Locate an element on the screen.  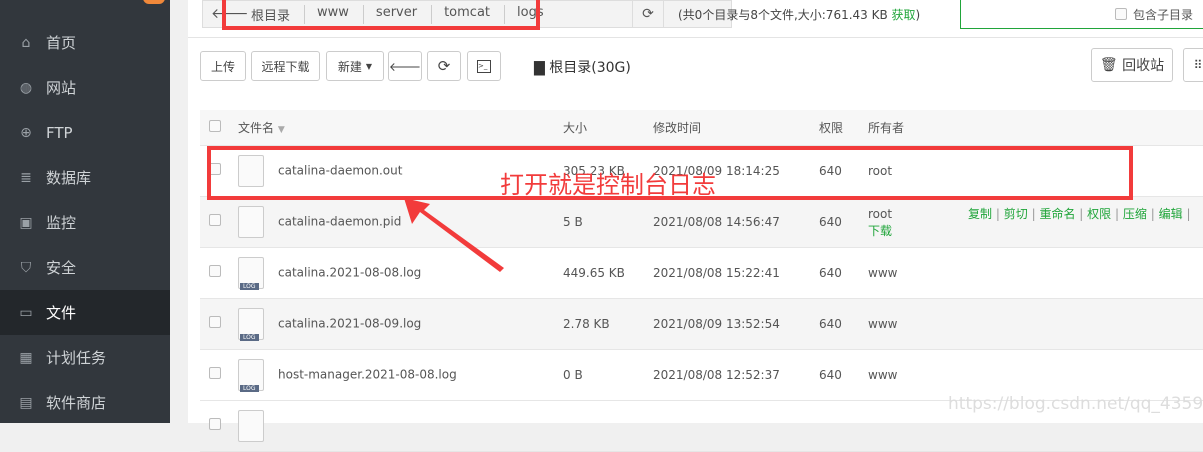
annotation-arrow is located at coordinates (454, 235).